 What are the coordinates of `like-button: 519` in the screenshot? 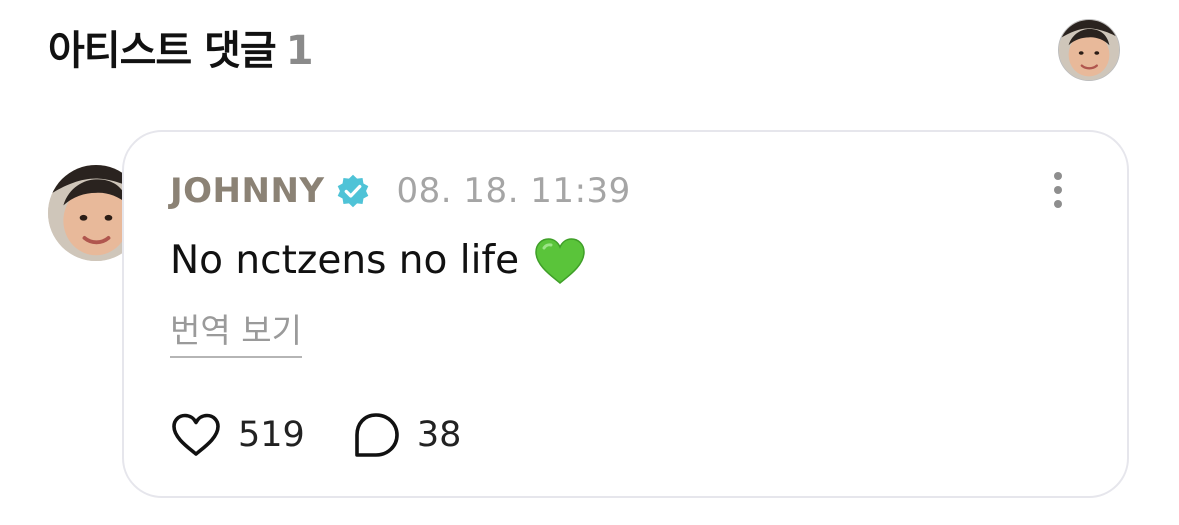 It's located at (237, 435).